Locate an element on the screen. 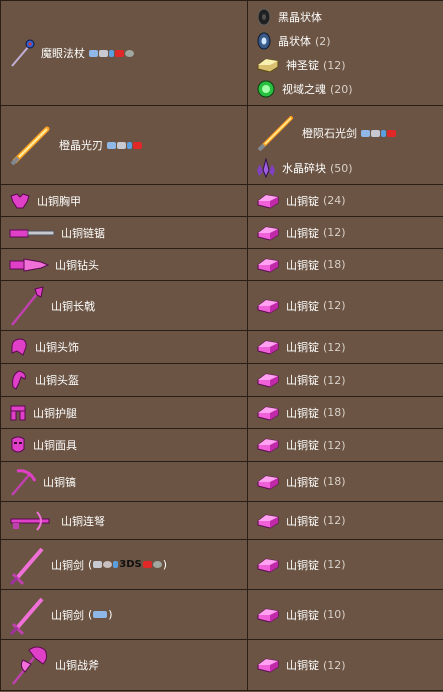 The width and height of the screenshot is (443, 692). ingredients-cell: 山铜锭 (10) is located at coordinates (345, 614).